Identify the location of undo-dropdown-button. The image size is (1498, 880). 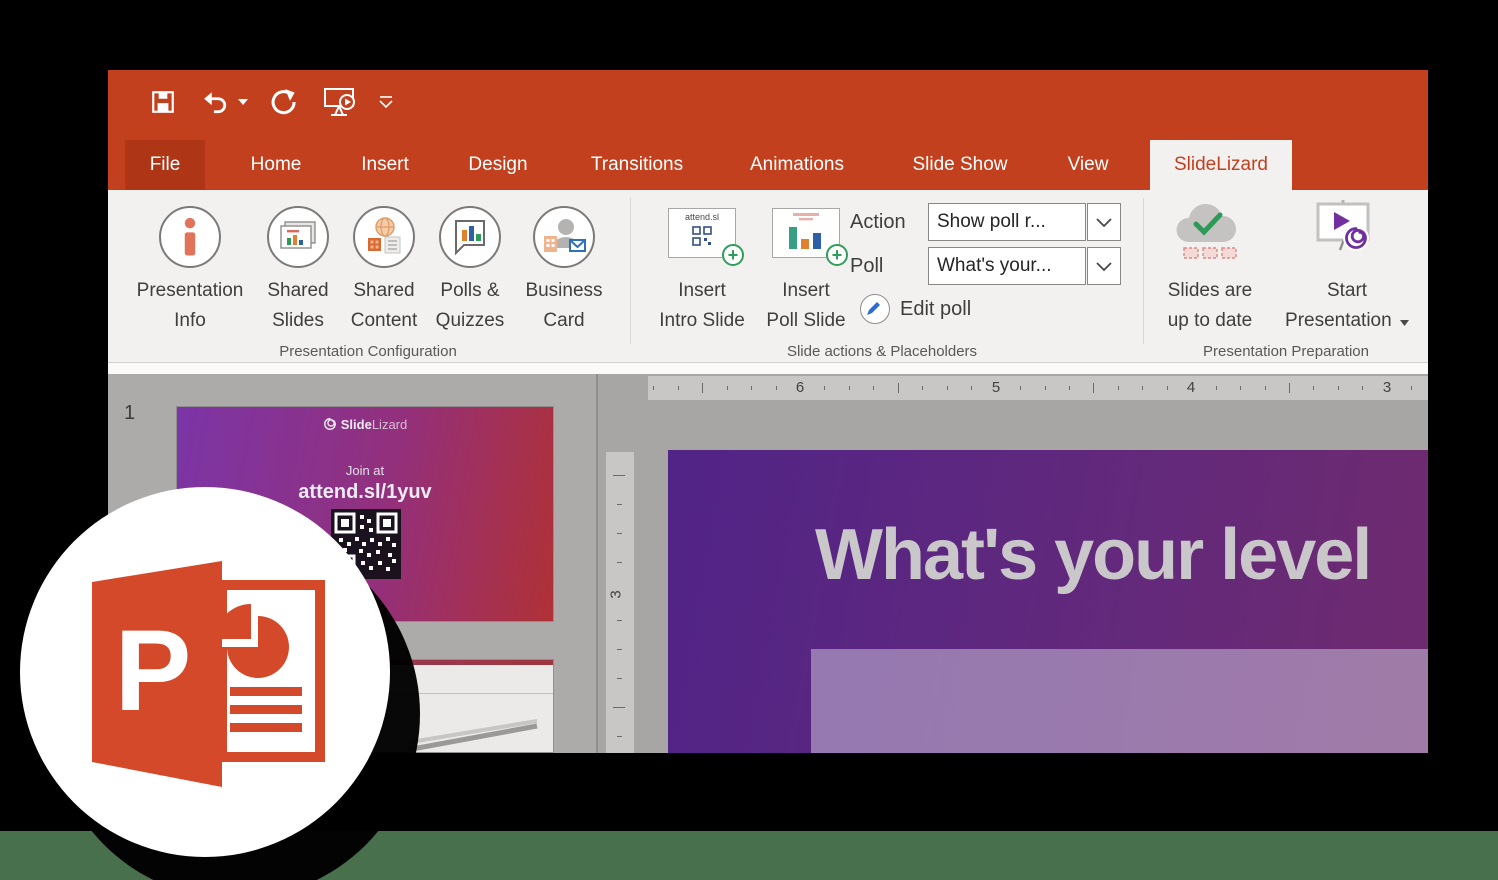
(243, 102).